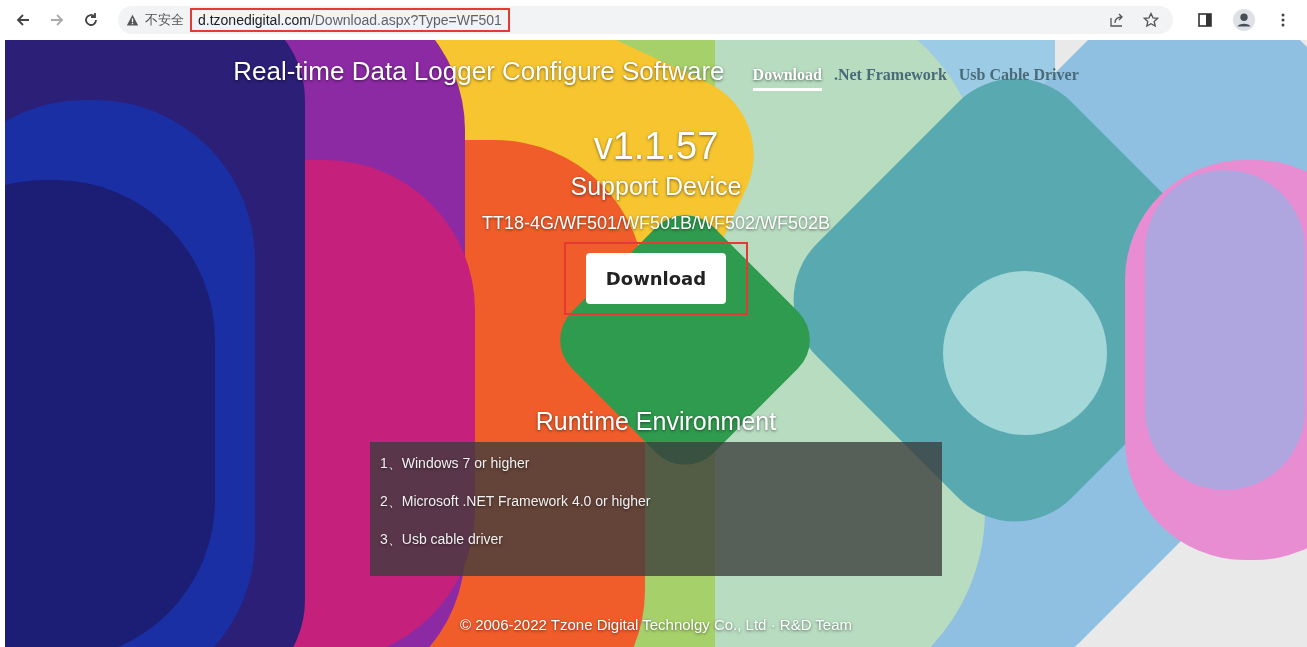  Describe the element at coordinates (1151, 20) in the screenshot. I see `star-icon` at that location.